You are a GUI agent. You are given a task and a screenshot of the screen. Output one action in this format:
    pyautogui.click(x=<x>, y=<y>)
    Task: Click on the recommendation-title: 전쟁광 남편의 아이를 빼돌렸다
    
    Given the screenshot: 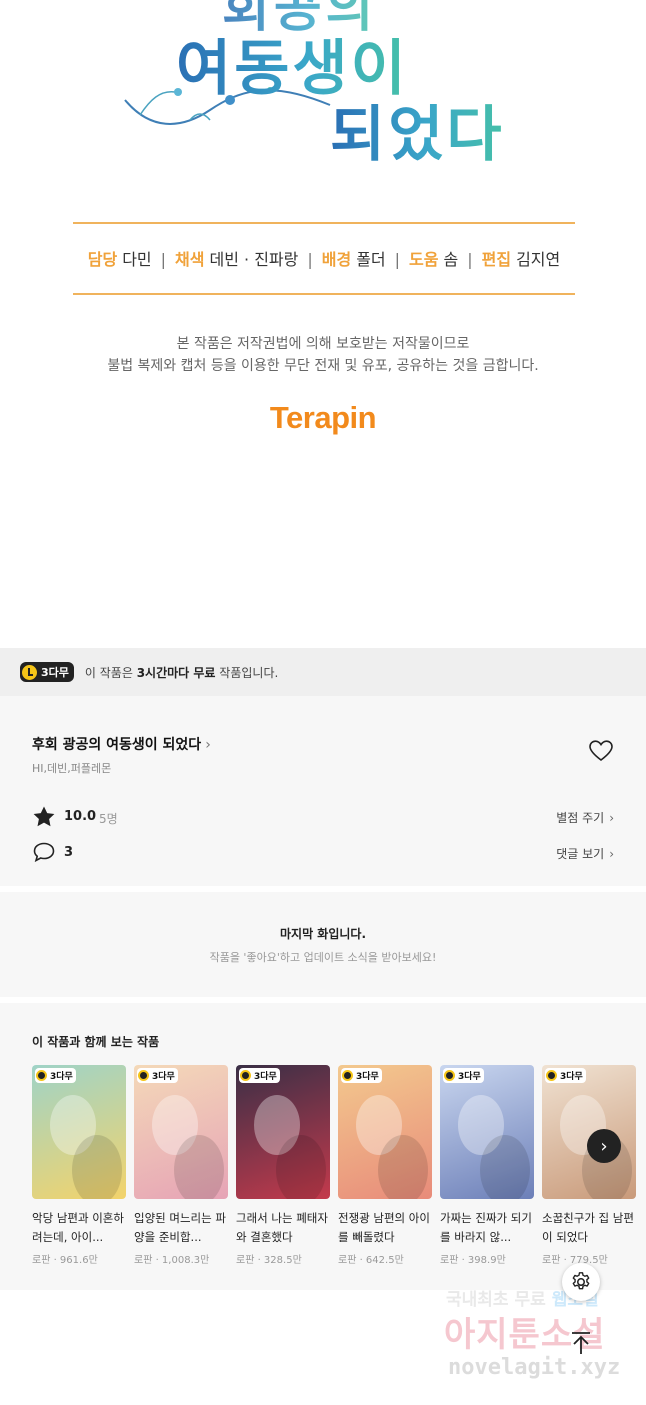 What is the action you would take?
    pyautogui.click(x=384, y=1227)
    